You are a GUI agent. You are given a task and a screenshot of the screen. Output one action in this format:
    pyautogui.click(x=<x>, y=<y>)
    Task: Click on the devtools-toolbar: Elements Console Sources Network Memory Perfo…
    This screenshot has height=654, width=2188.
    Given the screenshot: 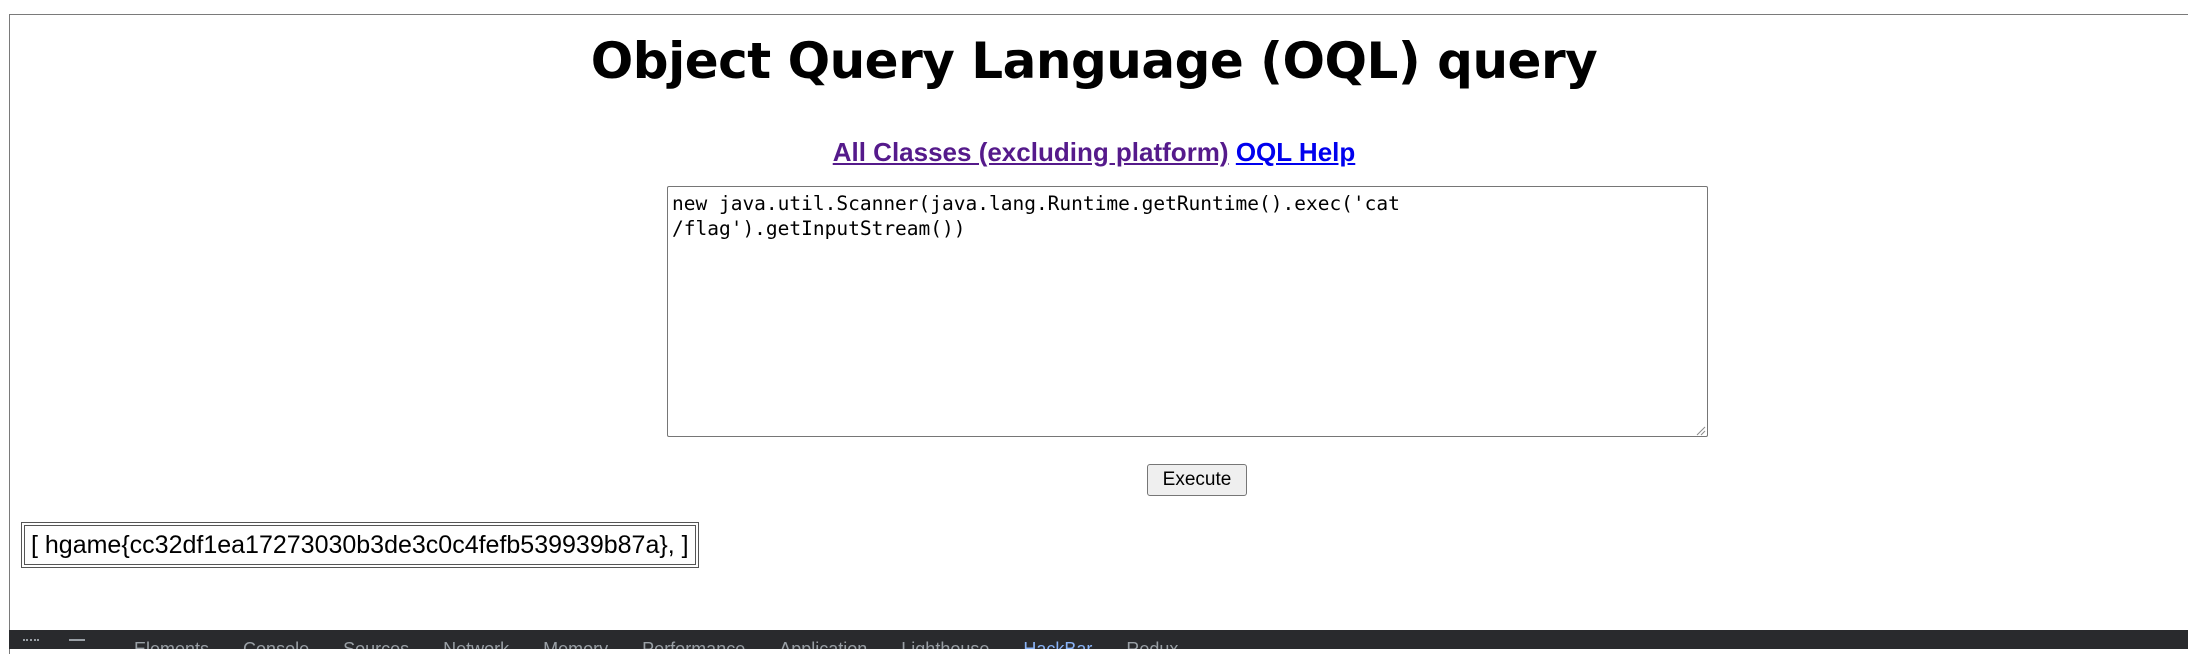 What is the action you would take?
    pyautogui.click(x=1098, y=639)
    